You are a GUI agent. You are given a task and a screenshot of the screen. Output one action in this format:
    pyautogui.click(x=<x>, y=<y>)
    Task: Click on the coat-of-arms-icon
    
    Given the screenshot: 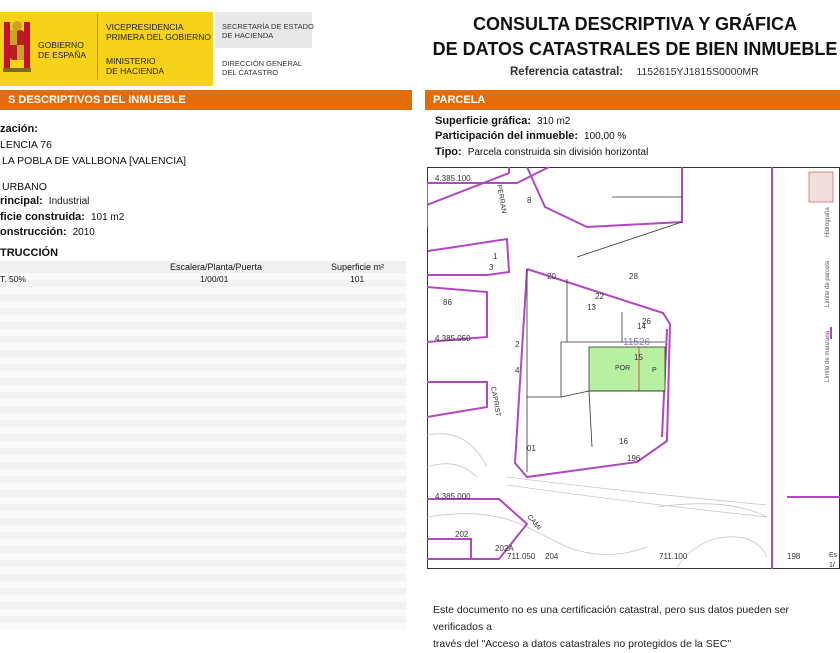 What is the action you would take?
    pyautogui.click(x=17, y=46)
    